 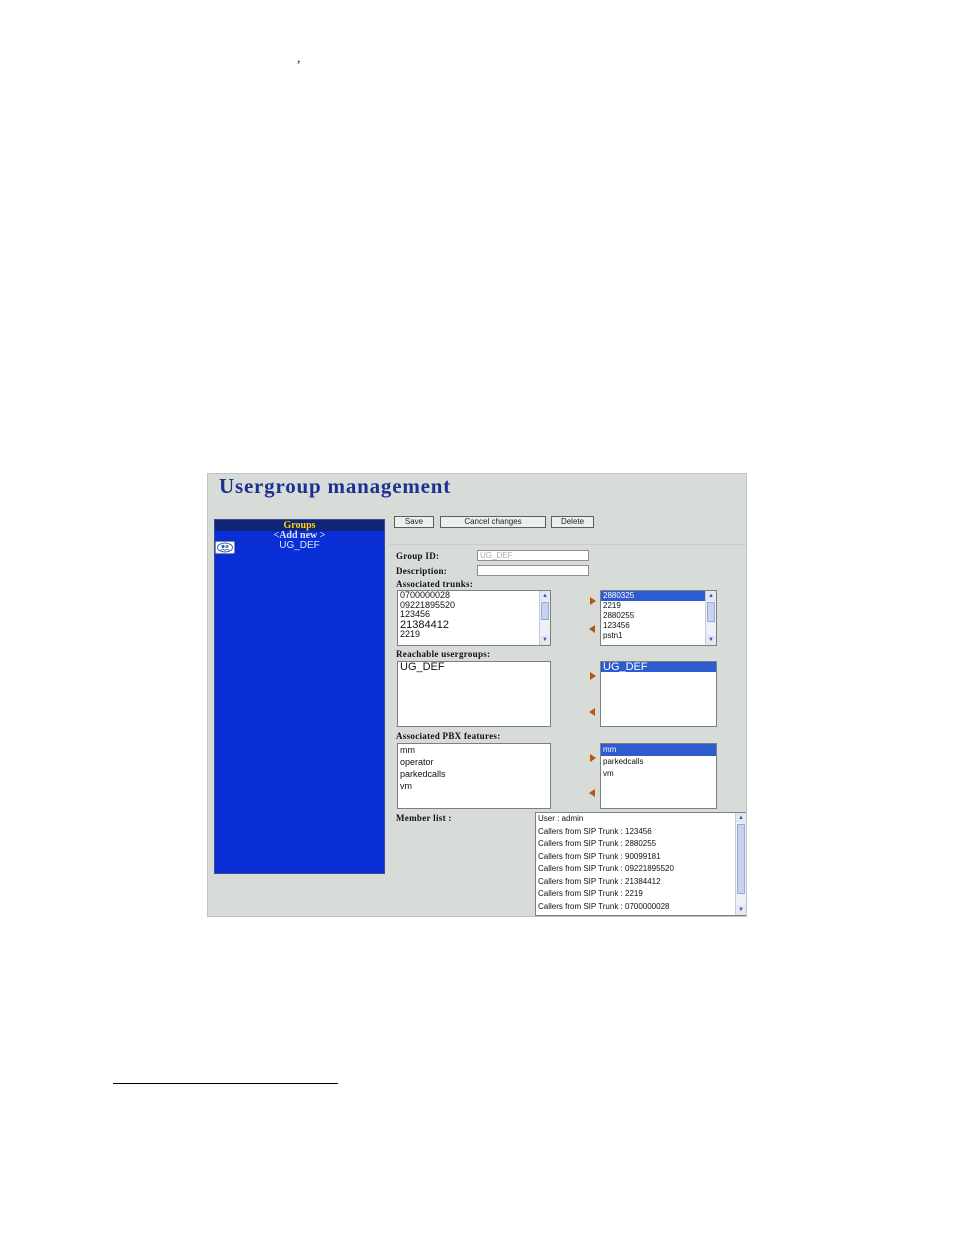 What do you see at coordinates (299, 696) in the screenshot?
I see `groups-sidebar: Groups <Add new > UG_DEF` at bounding box center [299, 696].